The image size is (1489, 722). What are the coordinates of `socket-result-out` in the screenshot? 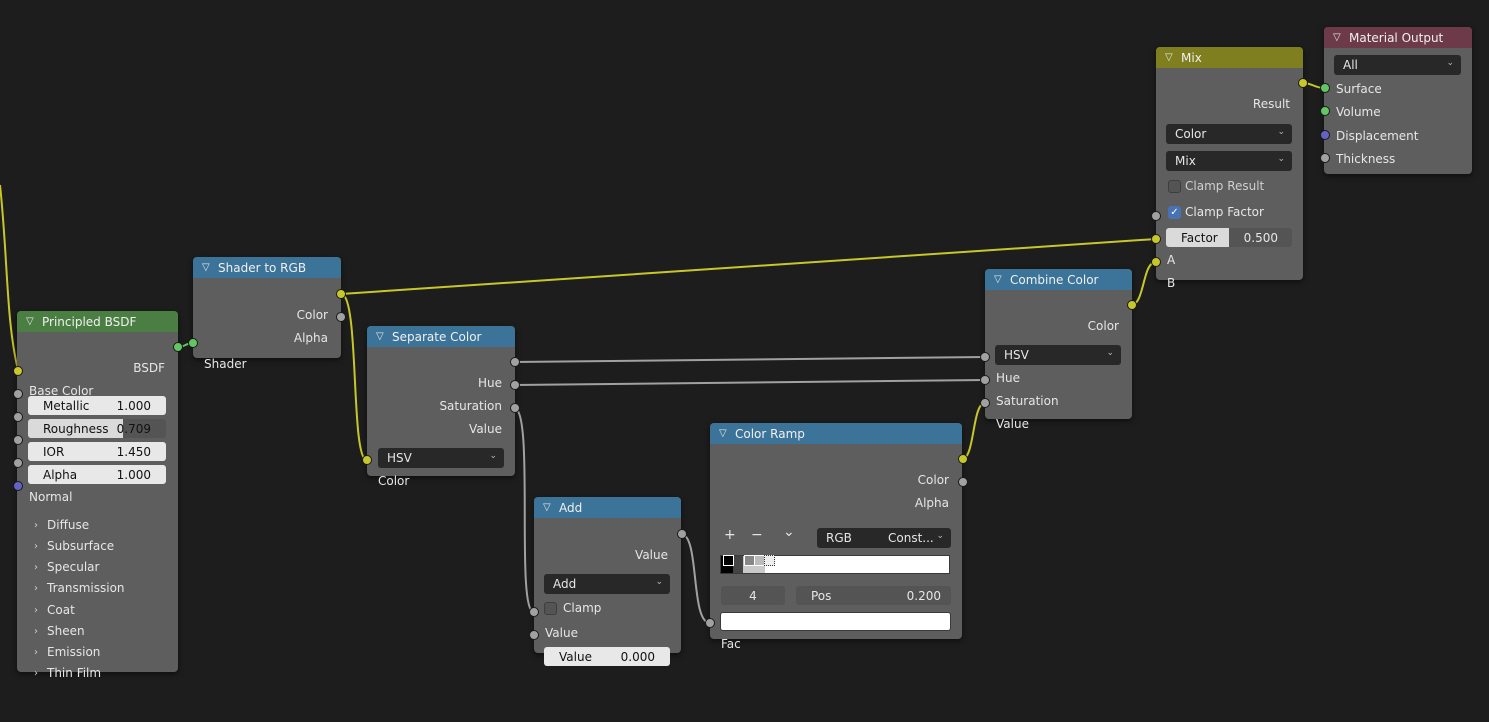 It's located at (1303, 83).